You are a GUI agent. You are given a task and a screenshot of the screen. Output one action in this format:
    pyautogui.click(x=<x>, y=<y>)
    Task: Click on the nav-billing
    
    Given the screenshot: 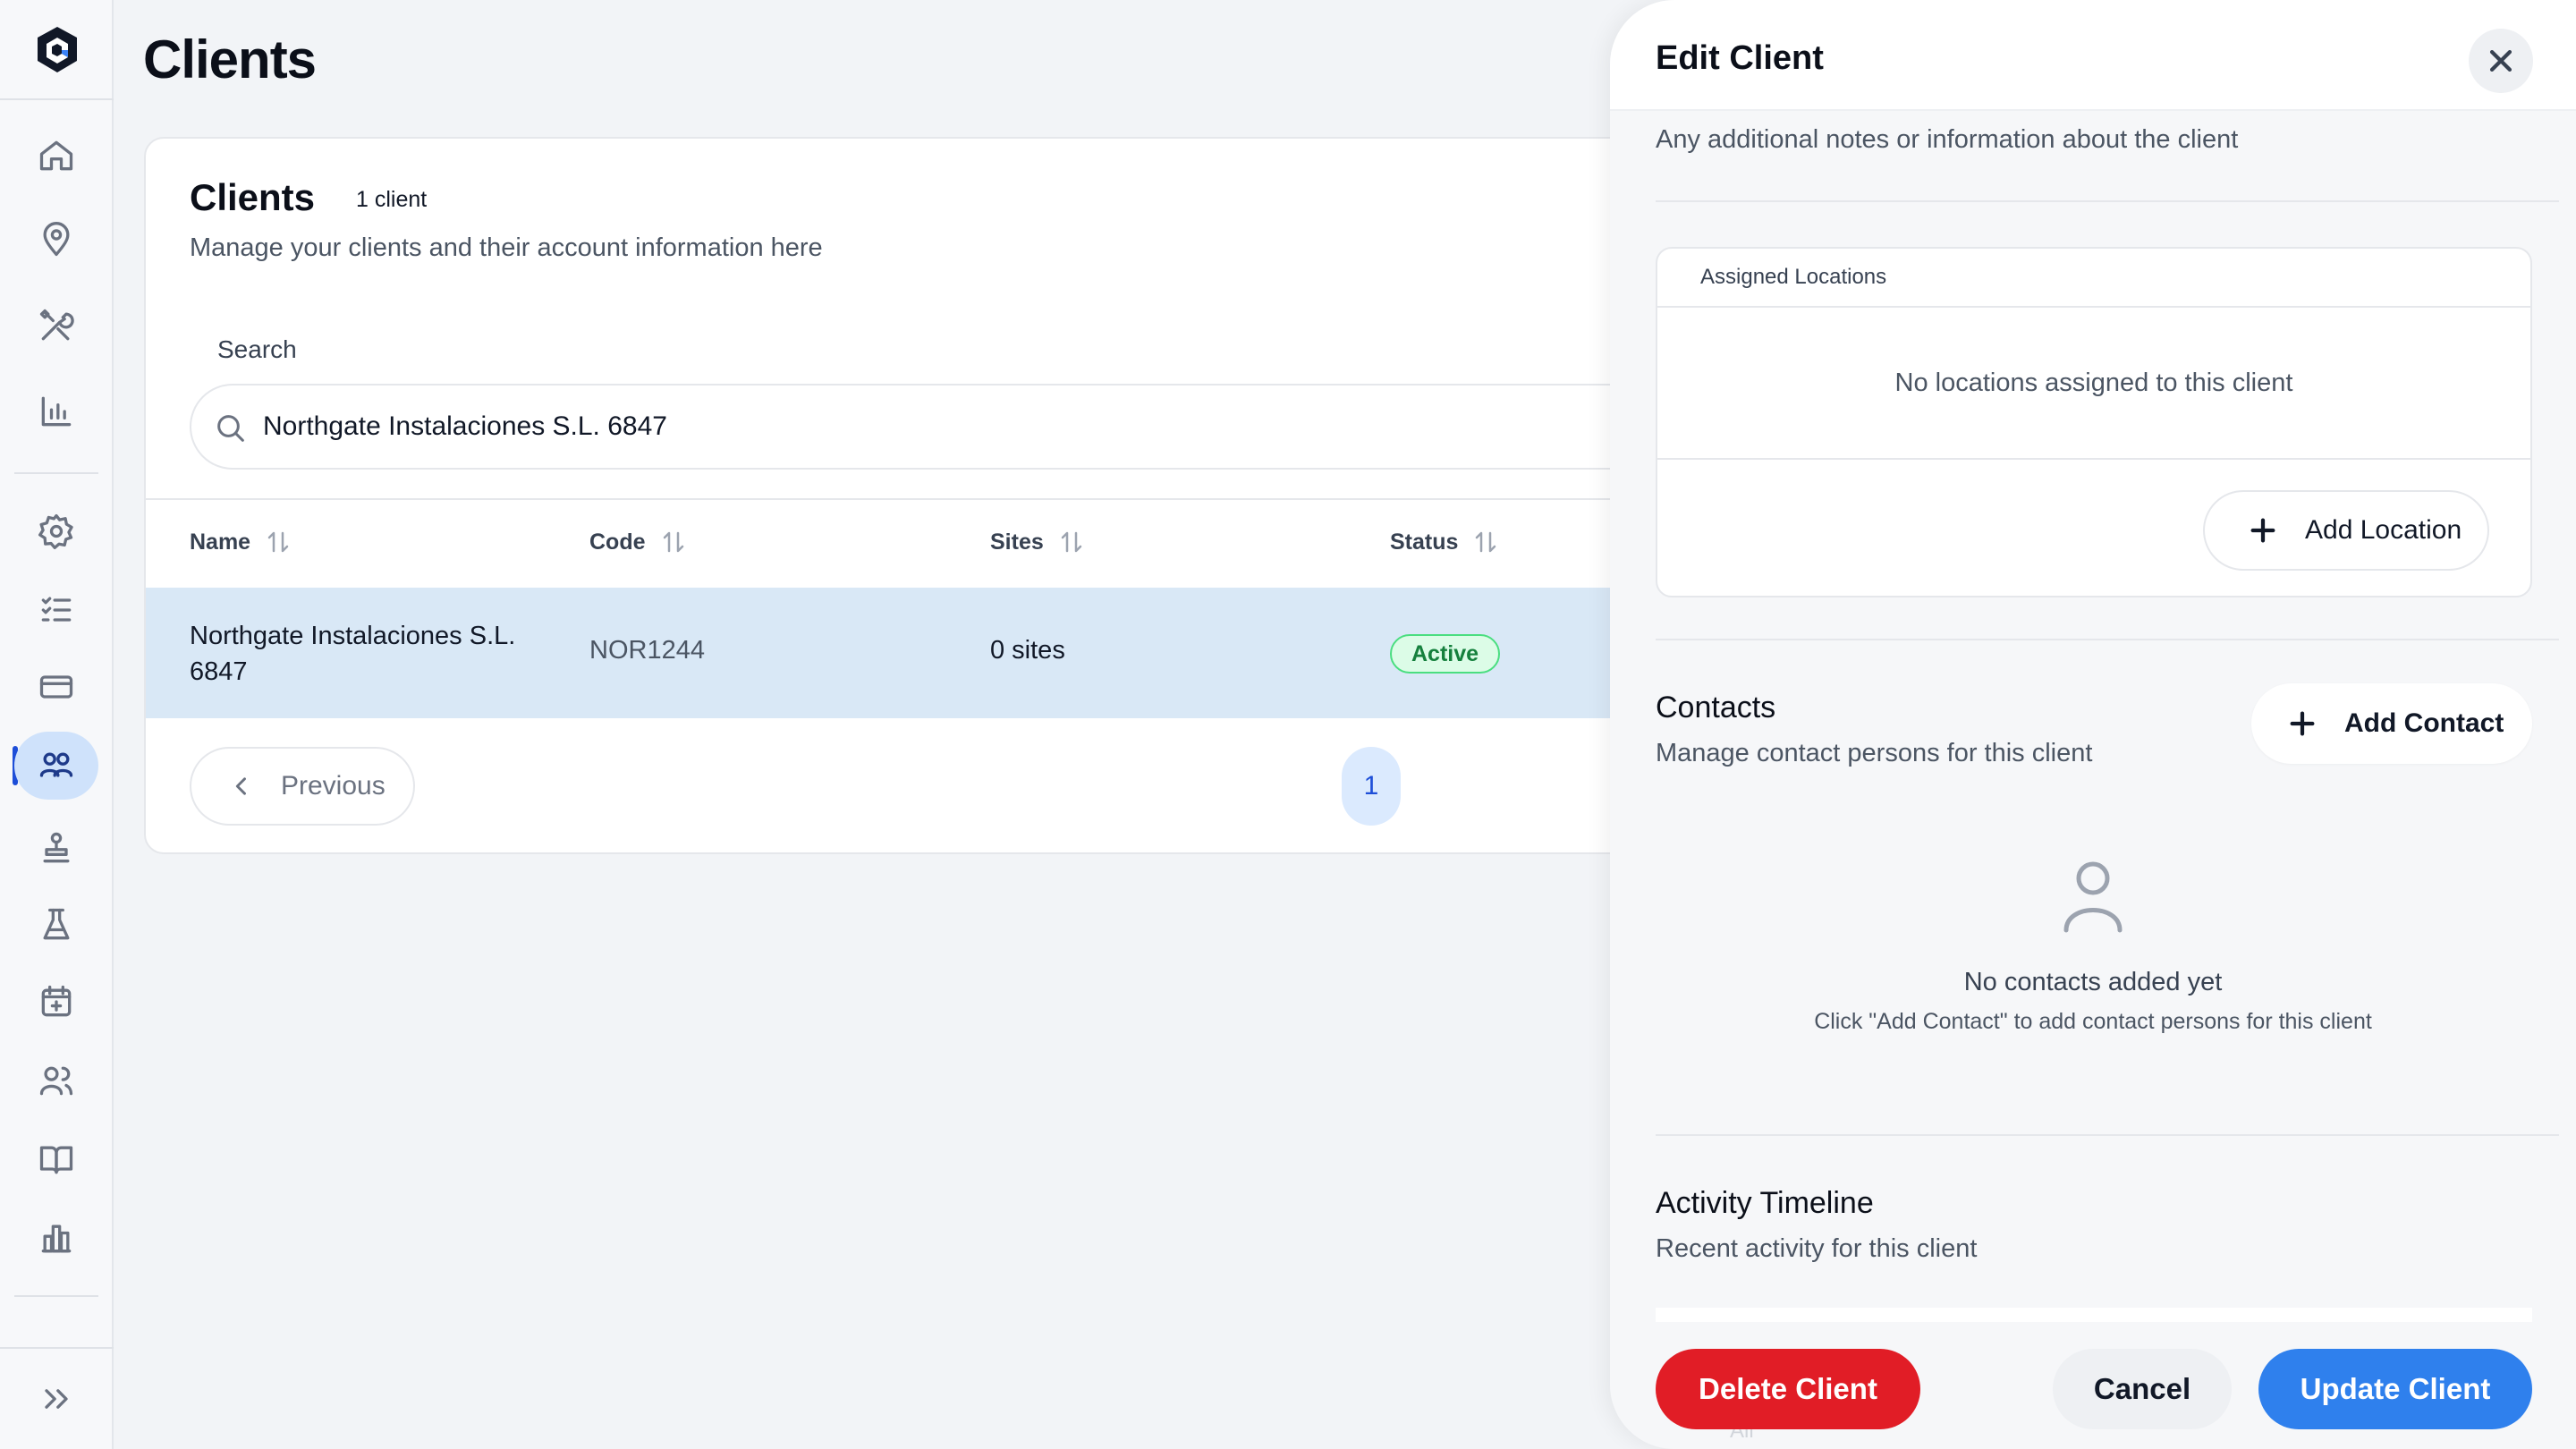 What is the action you would take?
    pyautogui.click(x=56, y=687)
    